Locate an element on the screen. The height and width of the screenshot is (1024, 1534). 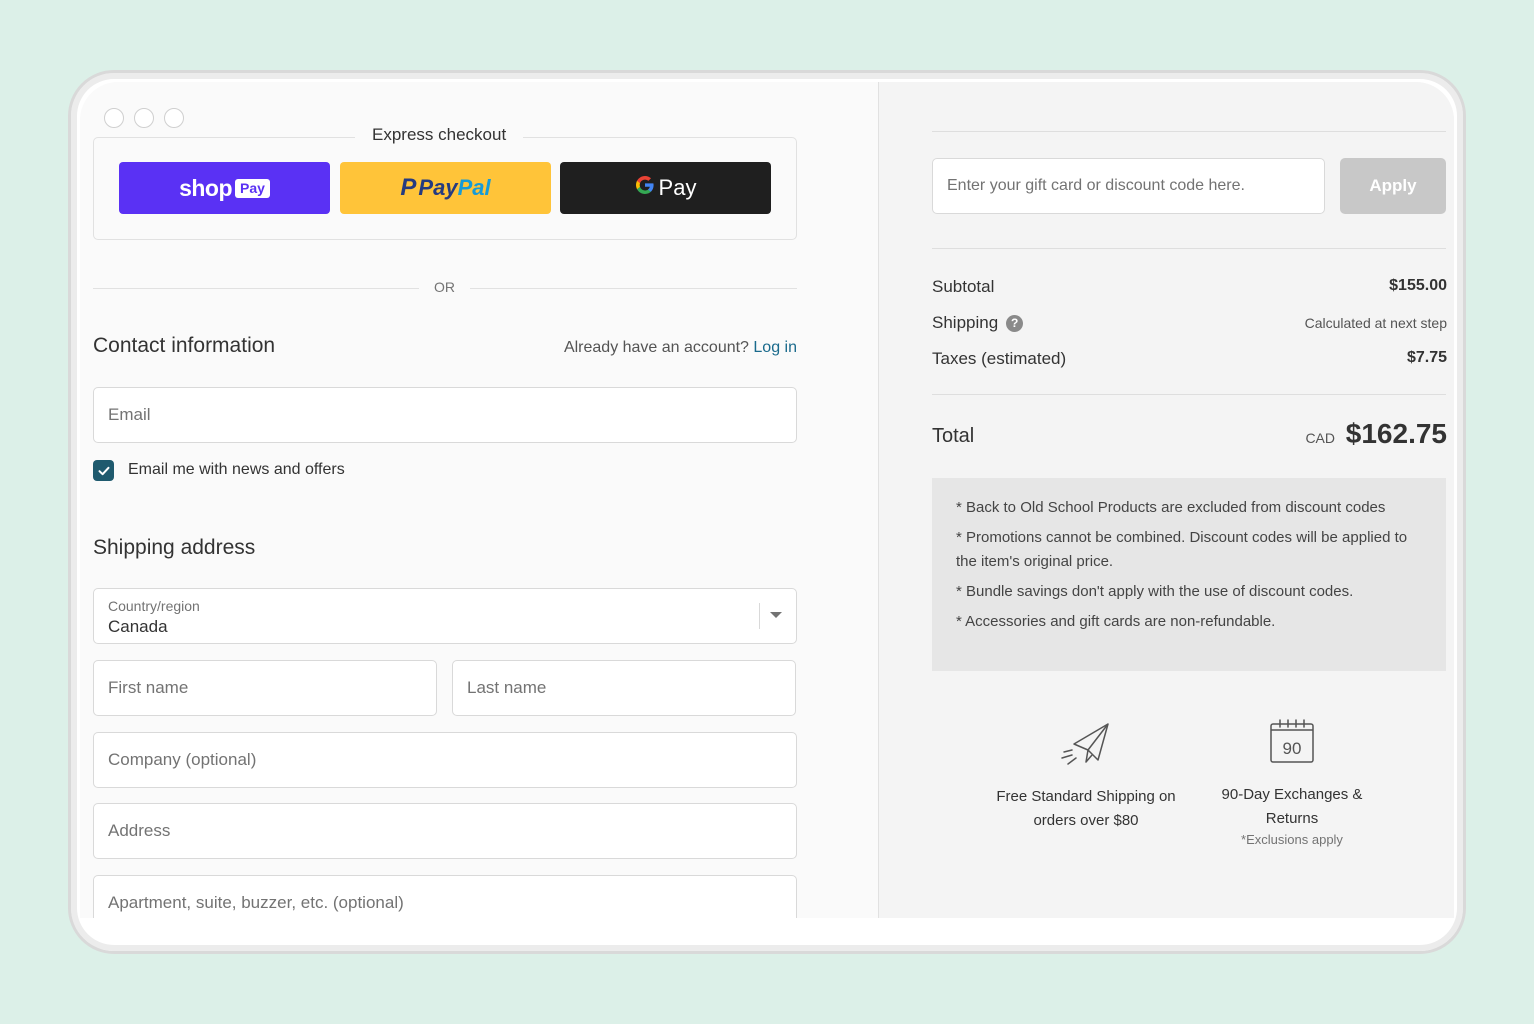
window-dot-maximize is located at coordinates (174, 118).